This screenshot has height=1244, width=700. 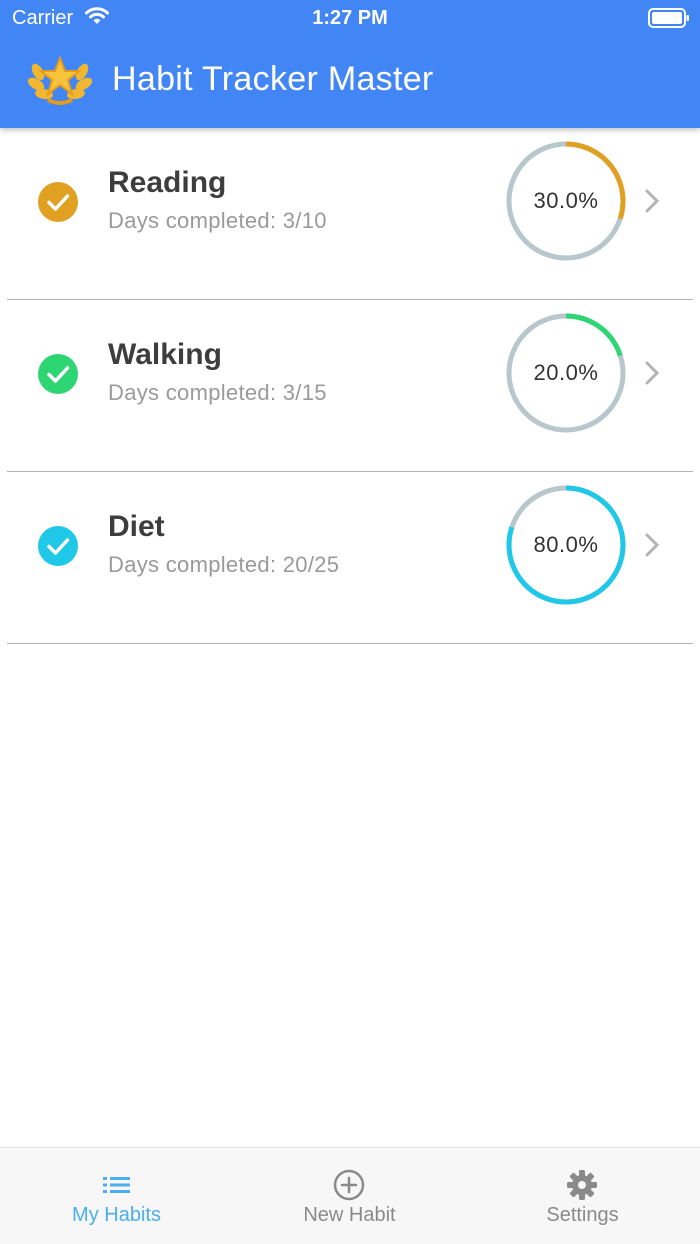 What do you see at coordinates (136, 526) in the screenshot?
I see `habit-name: Diet` at bounding box center [136, 526].